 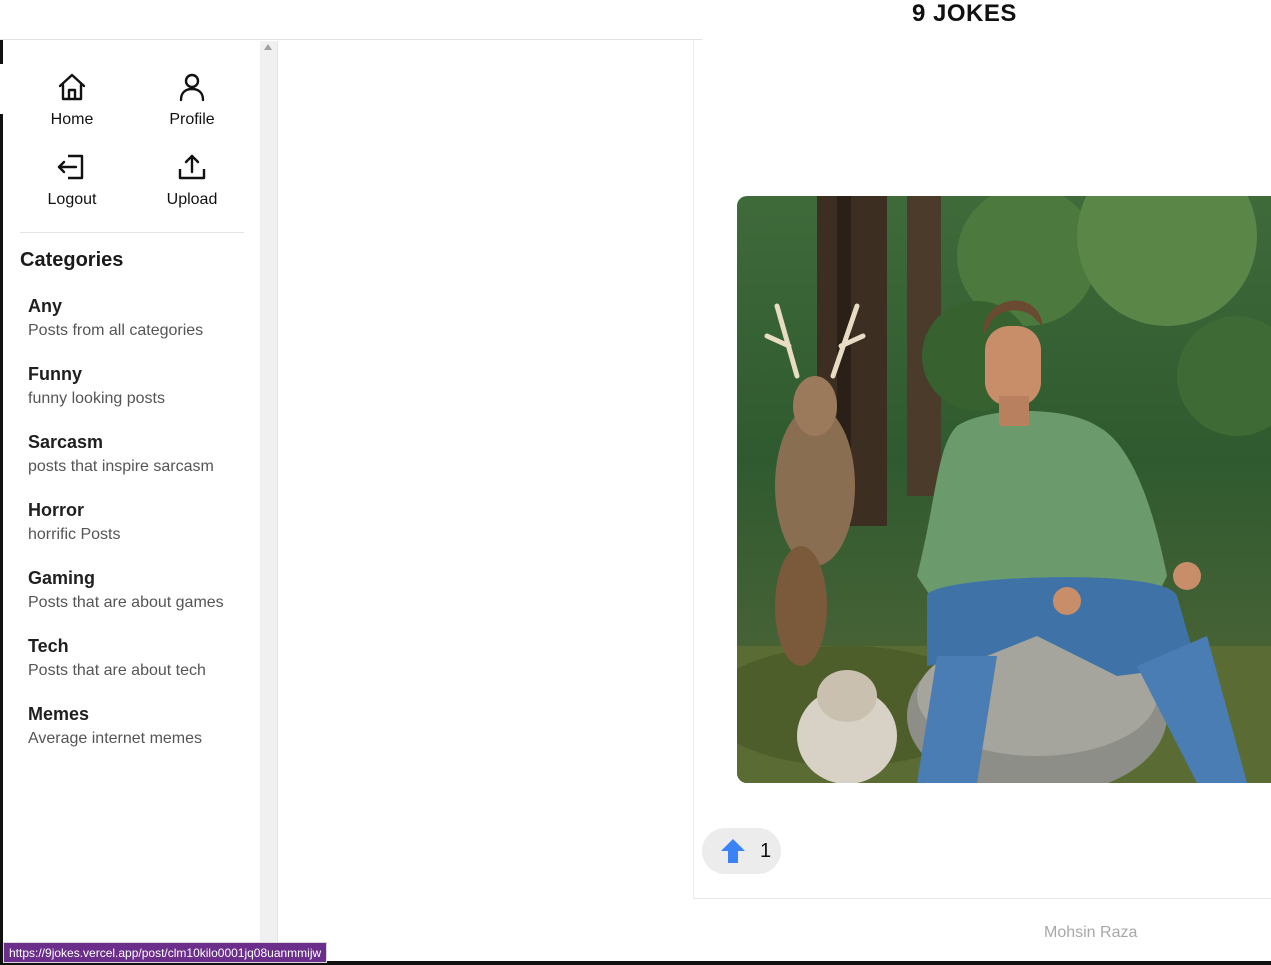 What do you see at coordinates (268, 47) in the screenshot?
I see `scroll-up-arrow-icon` at bounding box center [268, 47].